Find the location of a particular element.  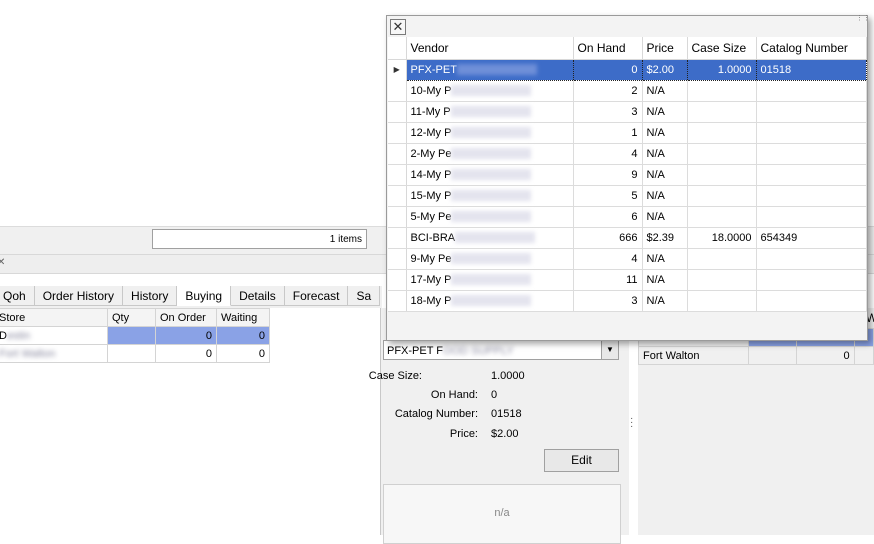

case-size-cell: 18.0000 is located at coordinates (722, 238).